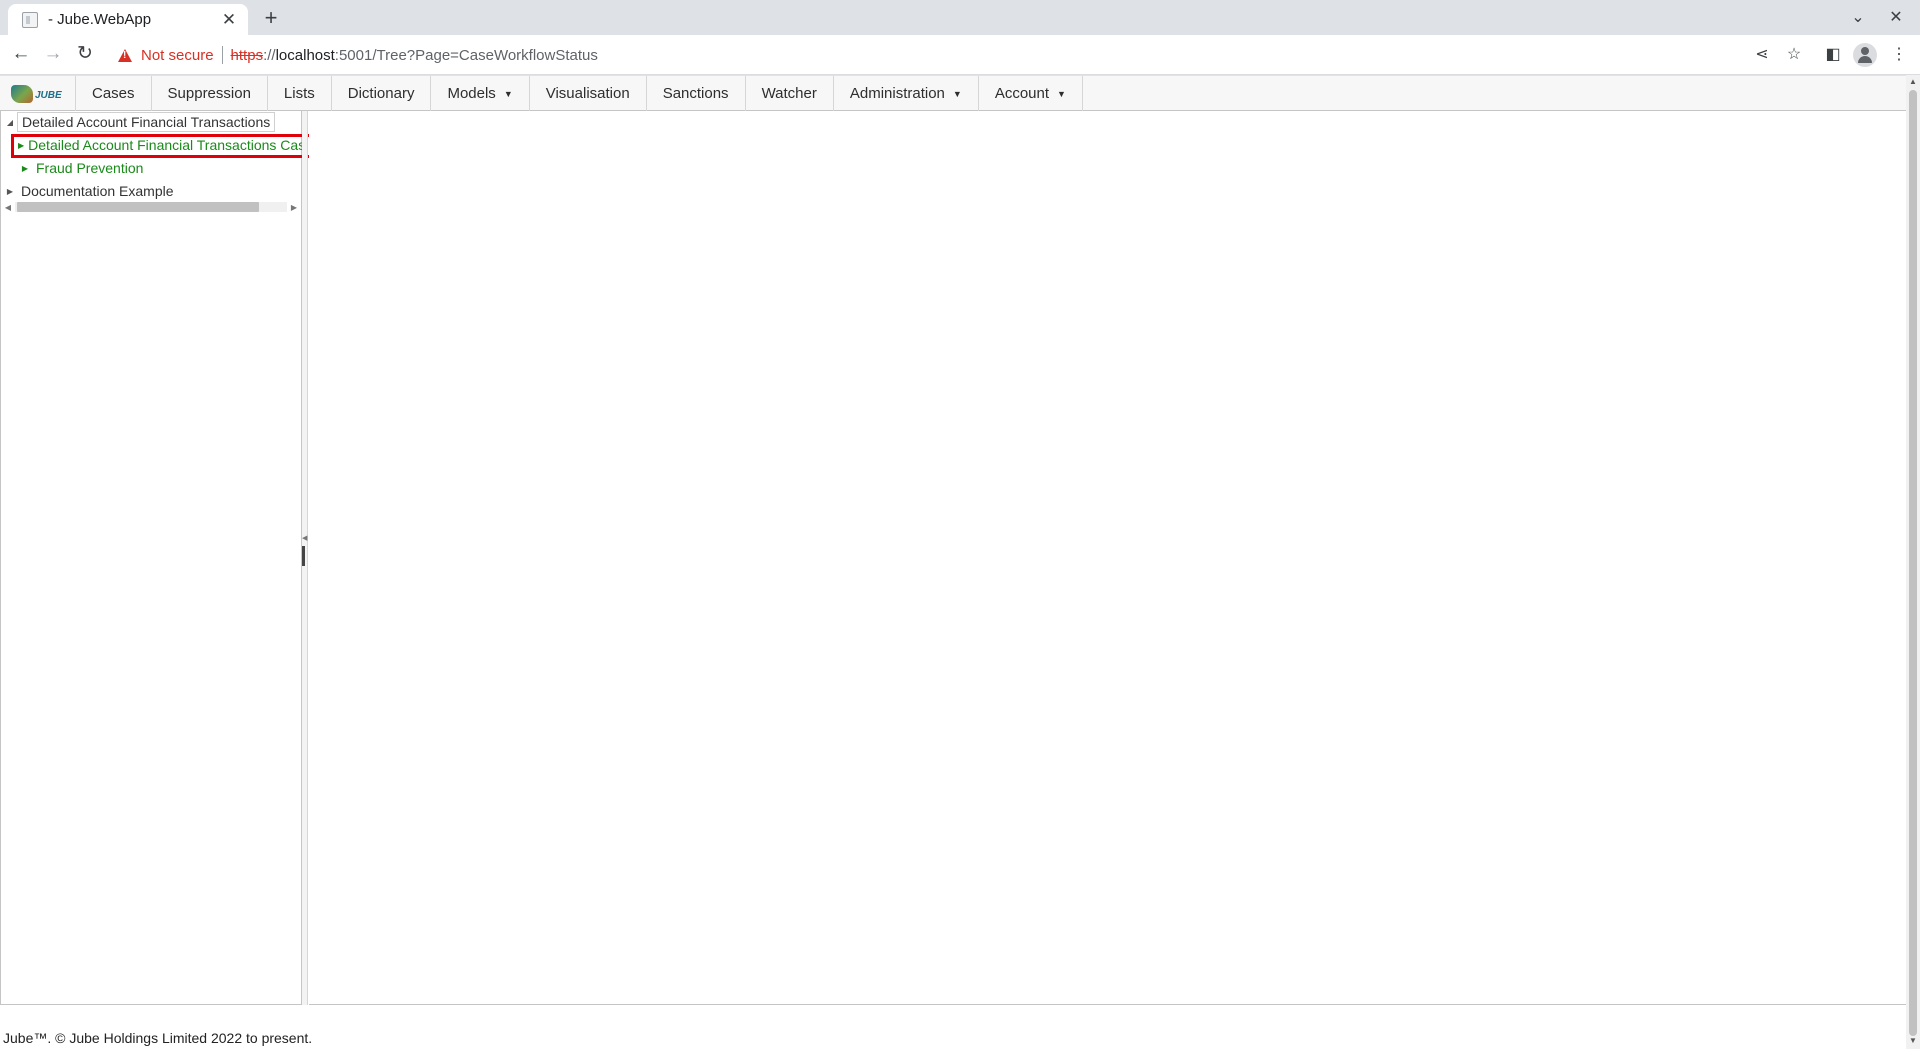 Image resolution: width=1920 pixels, height=1049 pixels. I want to click on menu-administration: Administration ▼, so click(906, 93).